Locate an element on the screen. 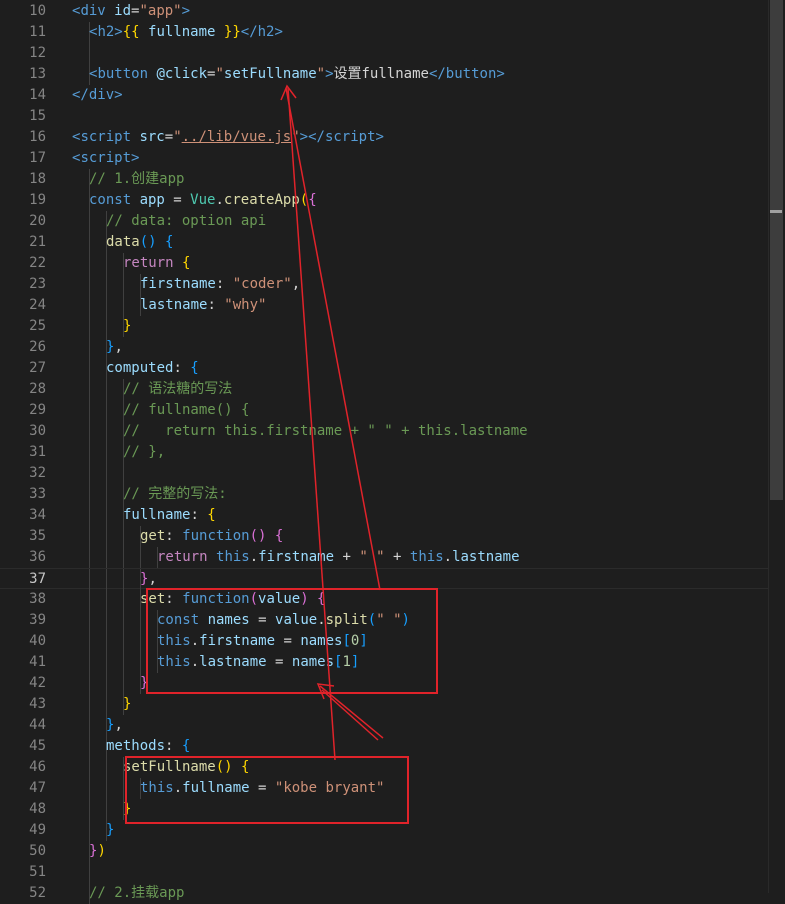 This screenshot has width=785, height=904. code-line: 21 data() { is located at coordinates (384, 242).